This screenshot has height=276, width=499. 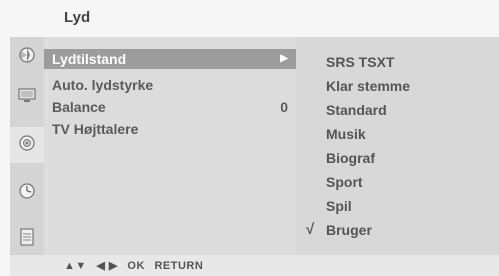 What do you see at coordinates (179, 266) in the screenshot?
I see `return-hint: RETURN` at bounding box center [179, 266].